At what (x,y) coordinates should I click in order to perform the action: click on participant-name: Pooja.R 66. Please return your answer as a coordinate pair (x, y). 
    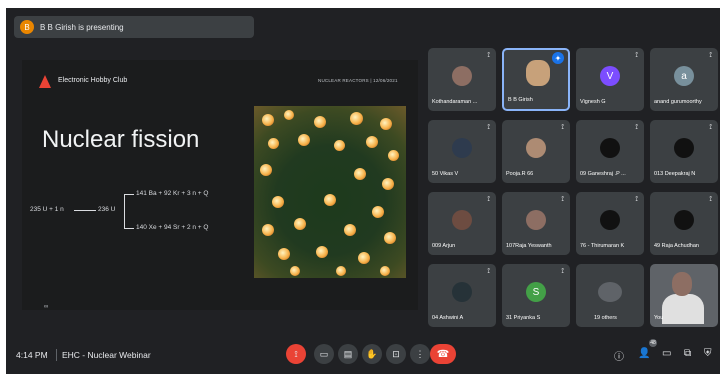
    Looking at the image, I should click on (520, 174).